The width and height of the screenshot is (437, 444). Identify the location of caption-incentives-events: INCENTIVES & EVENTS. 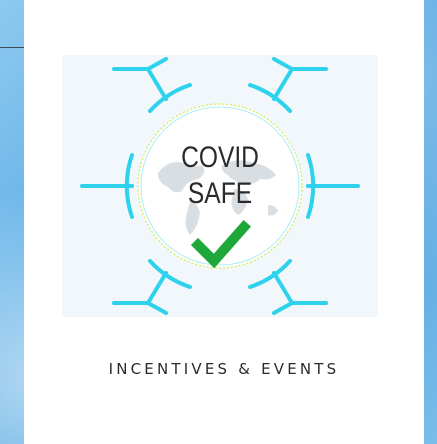
(224, 369).